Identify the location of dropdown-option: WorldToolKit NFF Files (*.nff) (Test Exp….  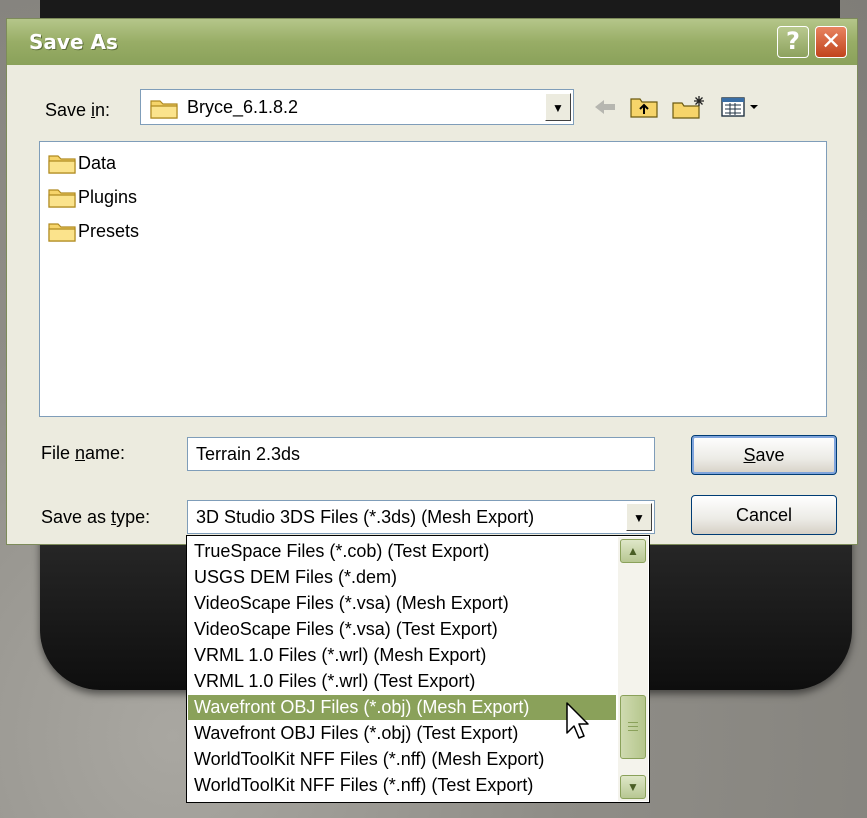
(402, 785).